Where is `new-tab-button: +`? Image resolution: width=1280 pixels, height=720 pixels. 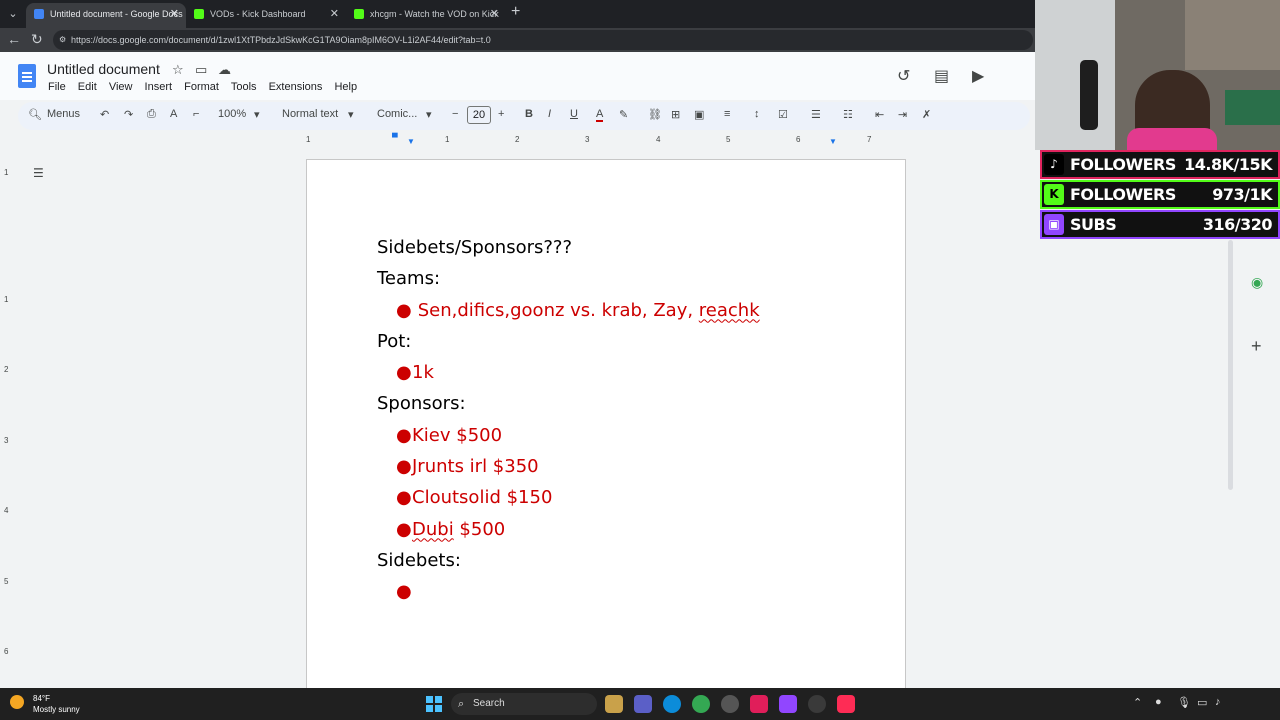
new-tab-button: + is located at coordinates (515, 12).